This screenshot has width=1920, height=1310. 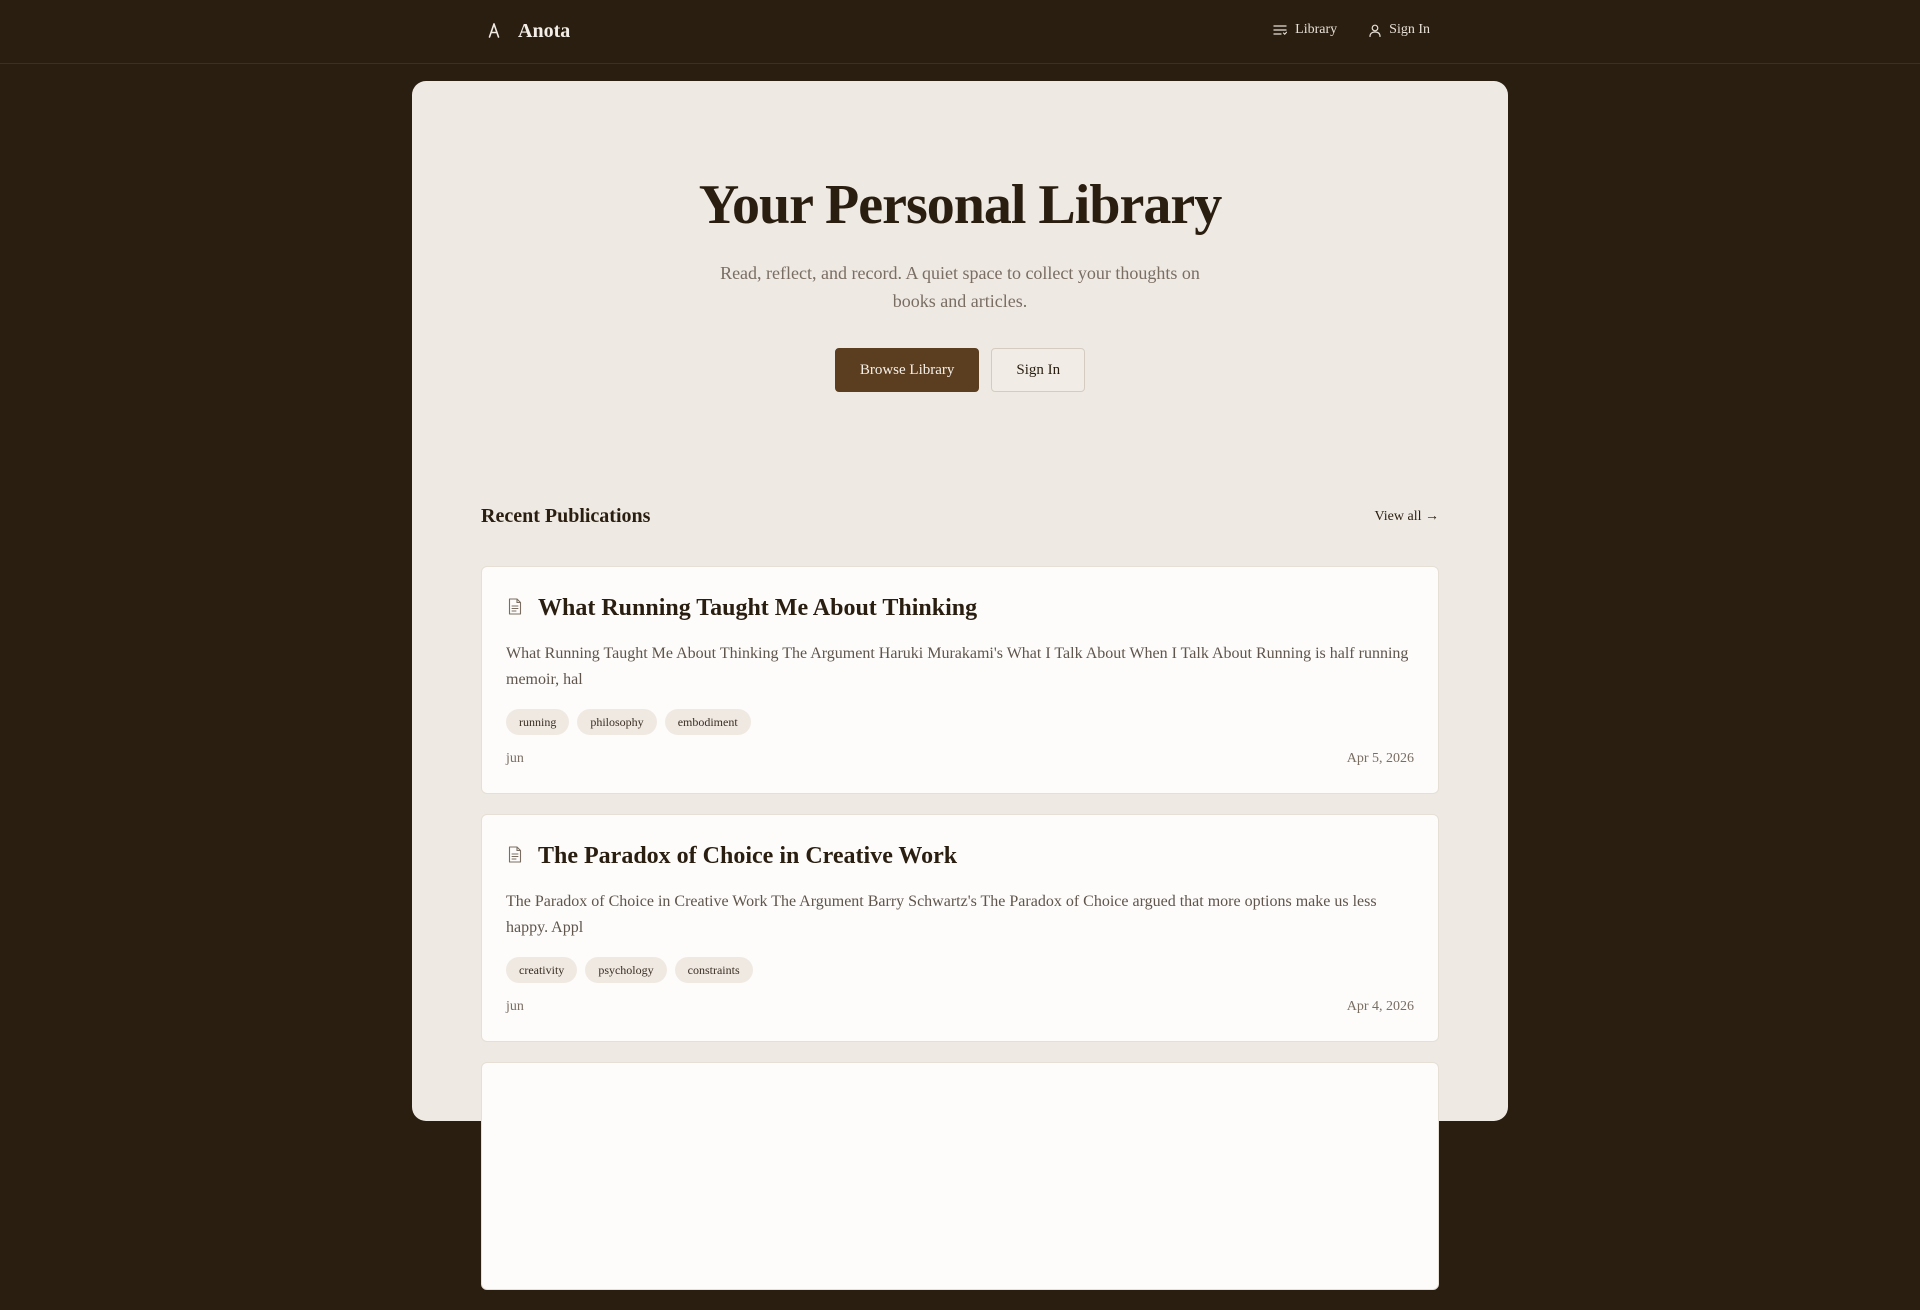 What do you see at coordinates (544, 30) in the screenshot?
I see `brand-name: Anota` at bounding box center [544, 30].